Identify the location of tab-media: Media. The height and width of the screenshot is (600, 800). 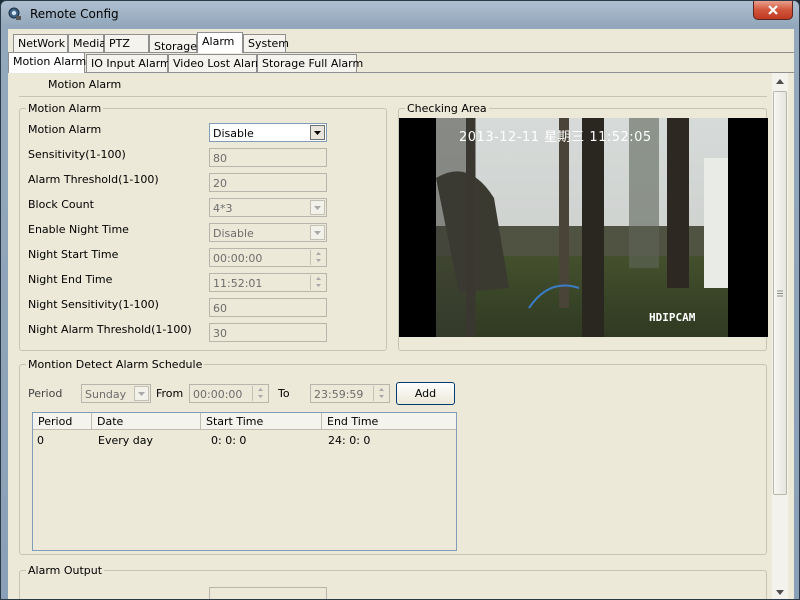
(87, 43).